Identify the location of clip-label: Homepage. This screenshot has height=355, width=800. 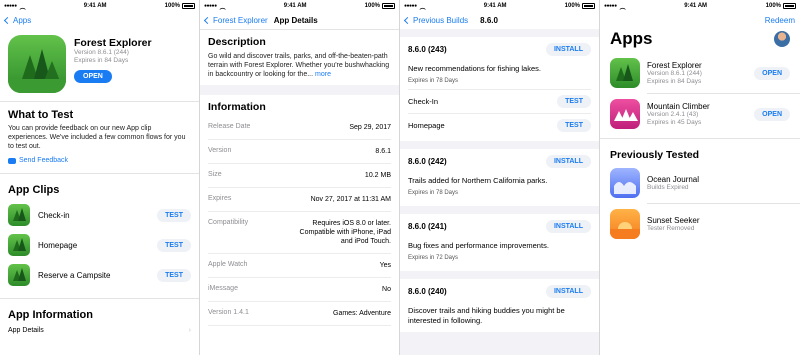
(58, 245).